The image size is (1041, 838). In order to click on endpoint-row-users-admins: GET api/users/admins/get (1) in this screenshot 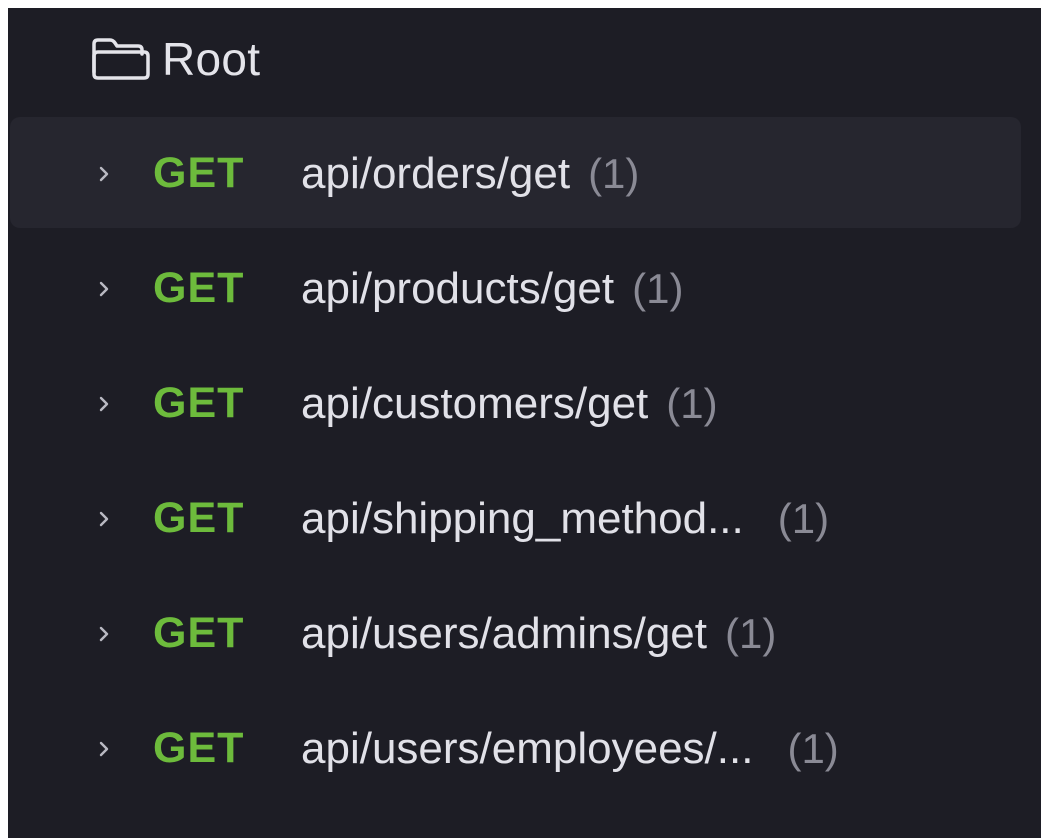, I will do `click(524, 633)`.